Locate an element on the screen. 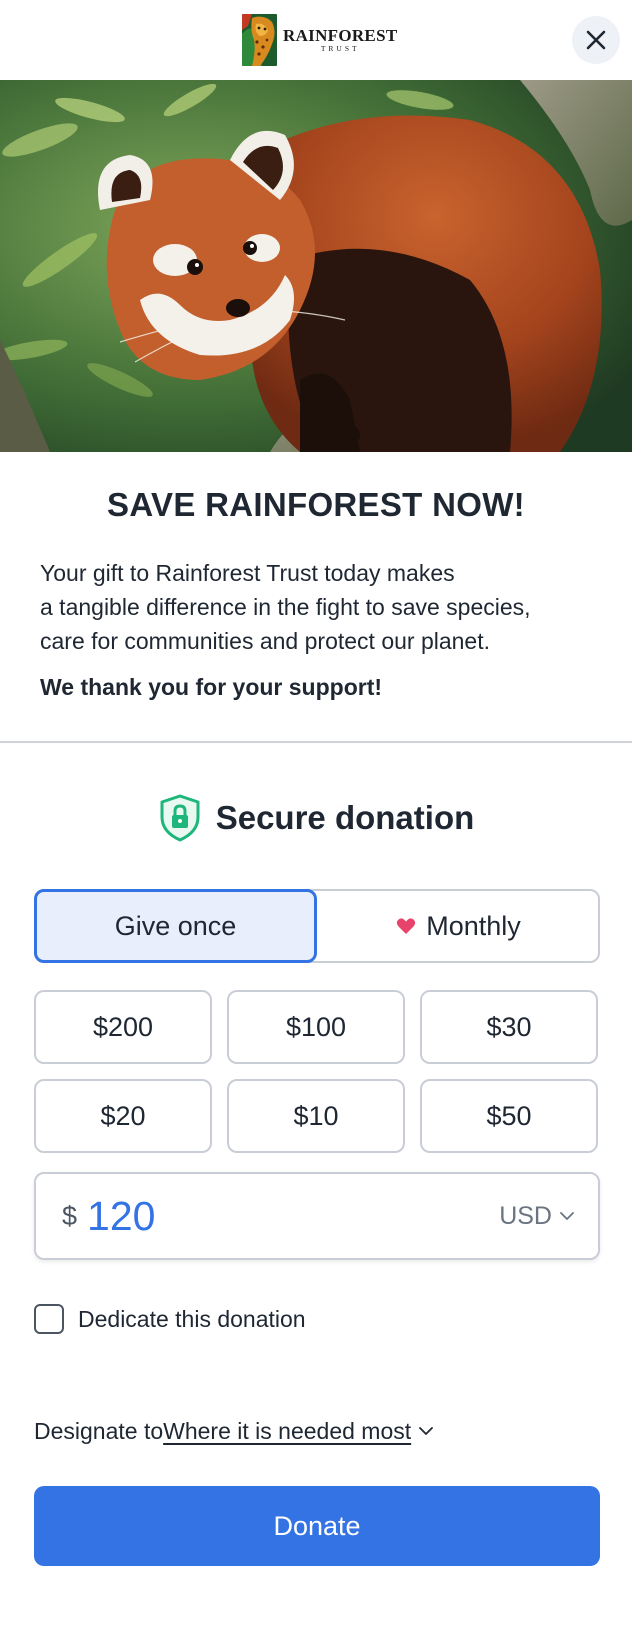 The image size is (632, 1648). logo-text: RAINFOREST TRUST is located at coordinates (340, 40).